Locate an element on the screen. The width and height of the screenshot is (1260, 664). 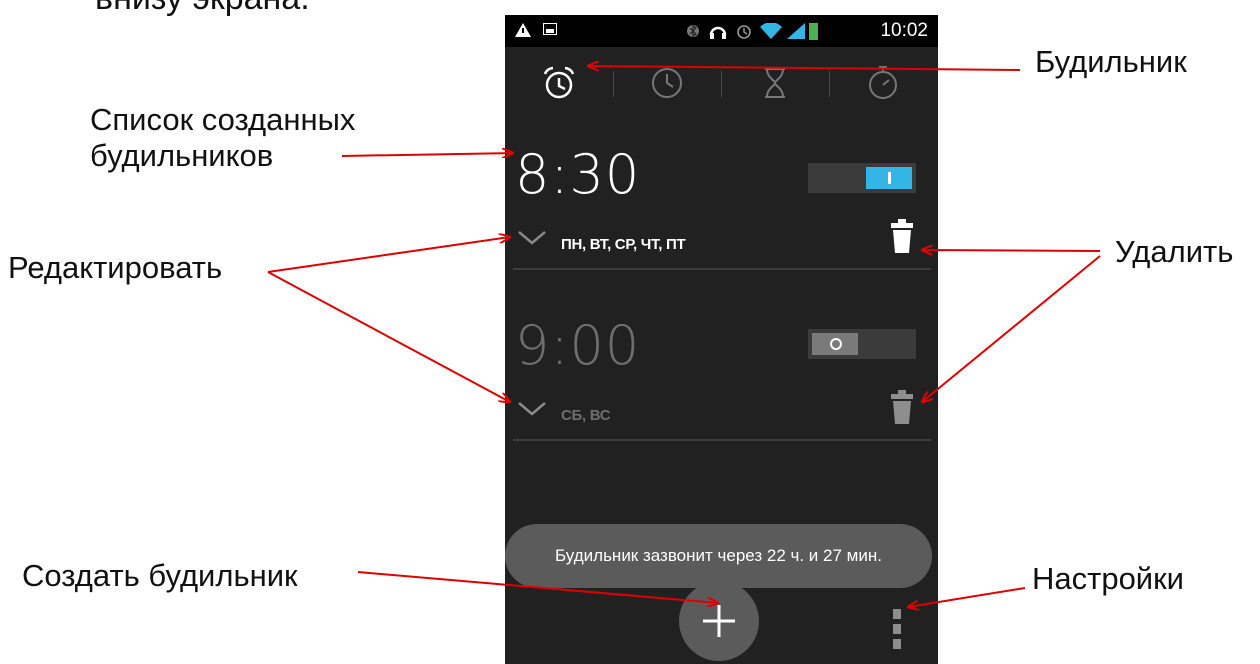
signal-icon is located at coordinates (796, 31).